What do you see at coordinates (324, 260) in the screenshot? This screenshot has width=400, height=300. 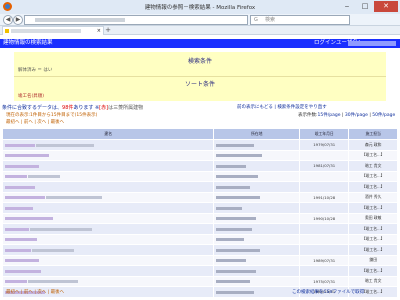 I see `completion-date-cell: 1989/07/31` at bounding box center [324, 260].